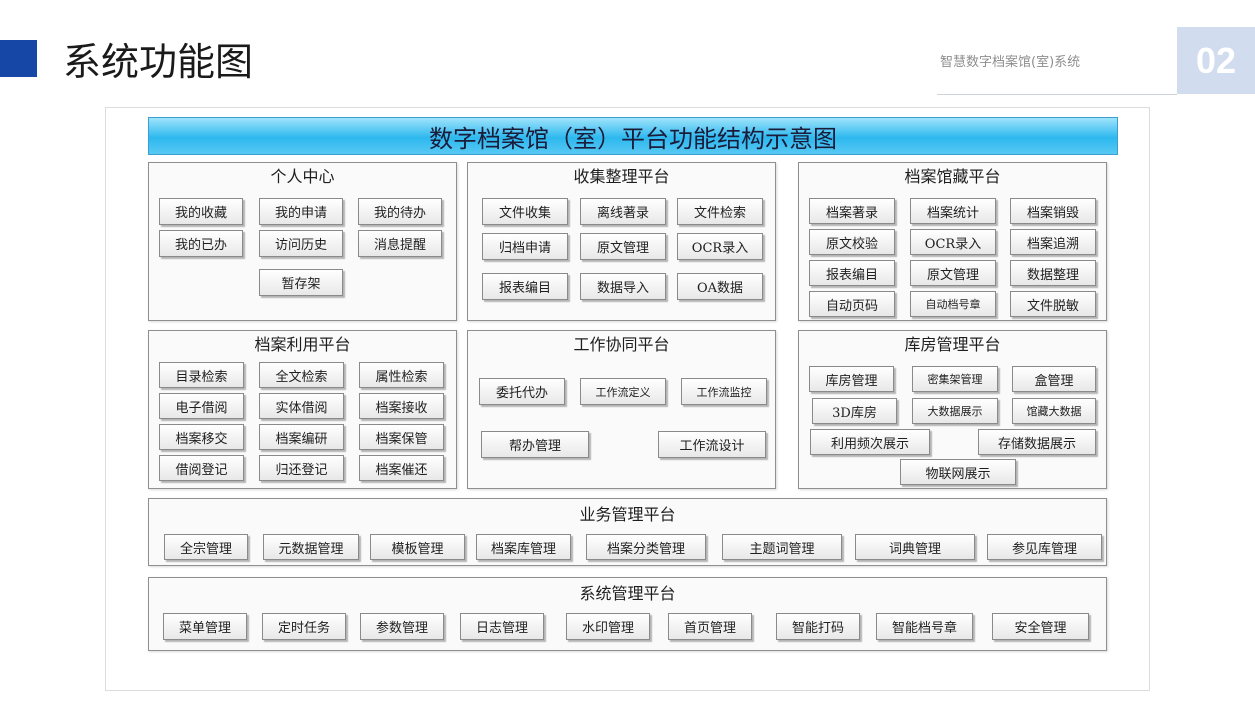 This screenshot has height=706, width=1255. I want to click on node-archive-transfer: 档案移交, so click(201, 437).